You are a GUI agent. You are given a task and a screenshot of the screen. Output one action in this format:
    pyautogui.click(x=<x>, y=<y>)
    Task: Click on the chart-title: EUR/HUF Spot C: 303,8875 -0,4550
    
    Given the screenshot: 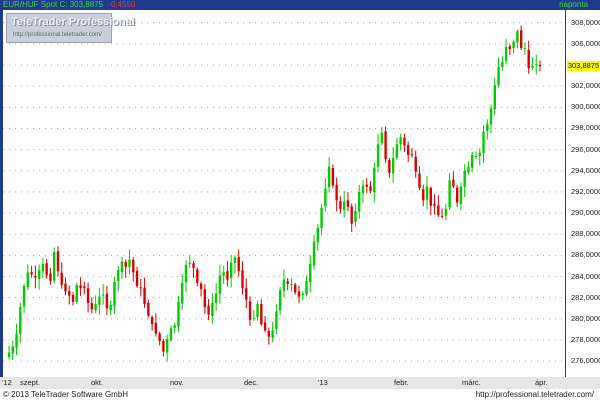 What is the action you would take?
    pyautogui.click(x=69, y=5)
    